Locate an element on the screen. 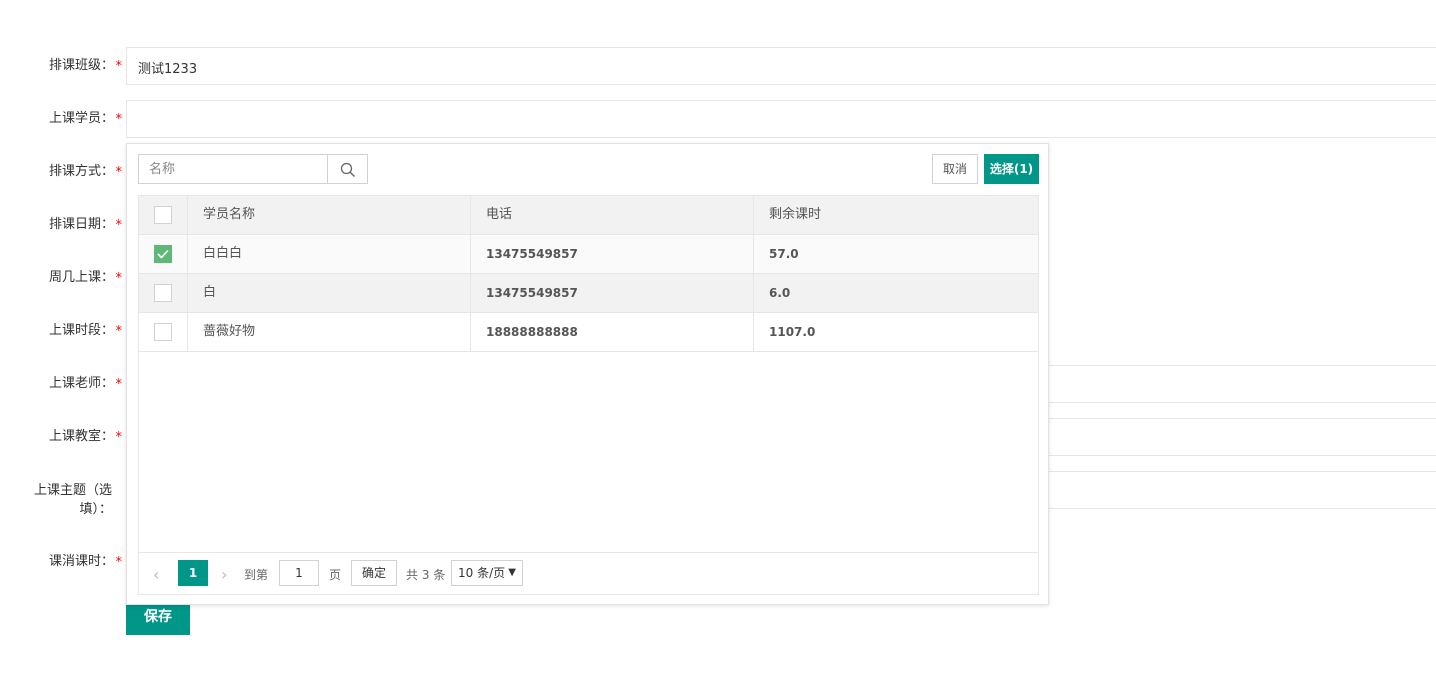  student-hours: 57.0 is located at coordinates (784, 254).